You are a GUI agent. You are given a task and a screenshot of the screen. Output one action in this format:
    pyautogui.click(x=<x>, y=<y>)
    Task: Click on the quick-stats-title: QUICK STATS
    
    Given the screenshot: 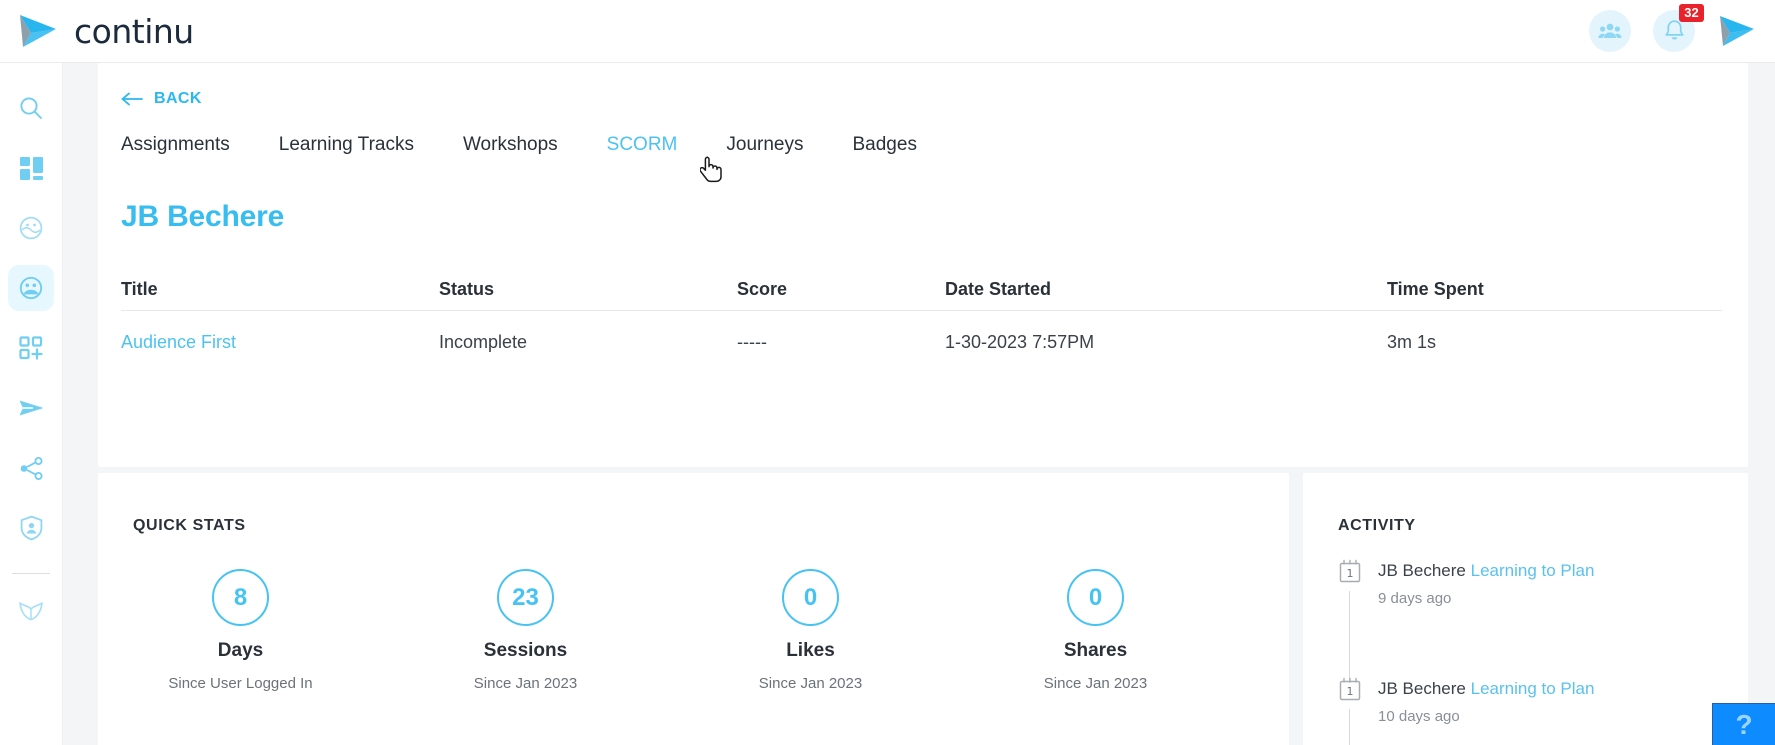 What is the action you would take?
    pyautogui.click(x=189, y=525)
    